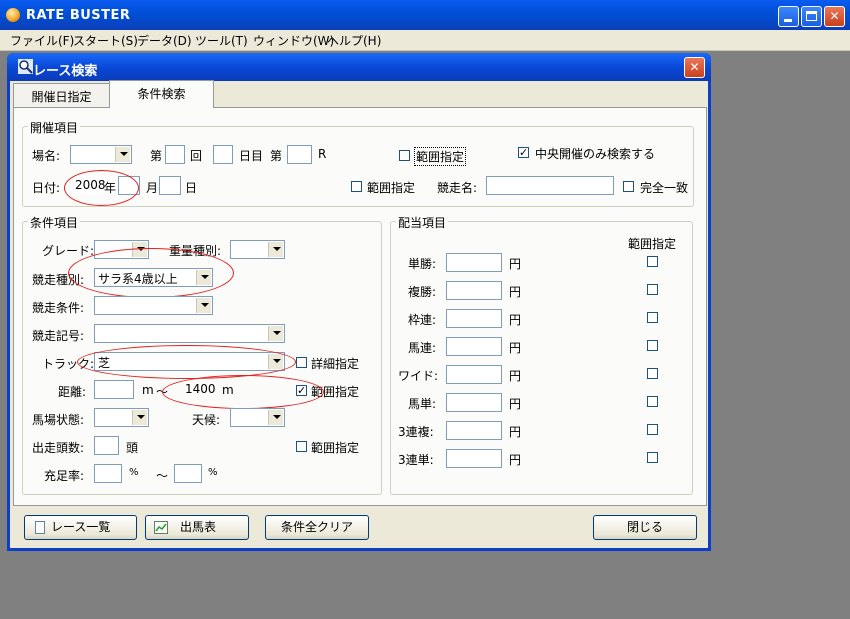 The height and width of the screenshot is (619, 850). What do you see at coordinates (354, 40) in the screenshot?
I see `menu-help: ヘルプ(H)` at bounding box center [354, 40].